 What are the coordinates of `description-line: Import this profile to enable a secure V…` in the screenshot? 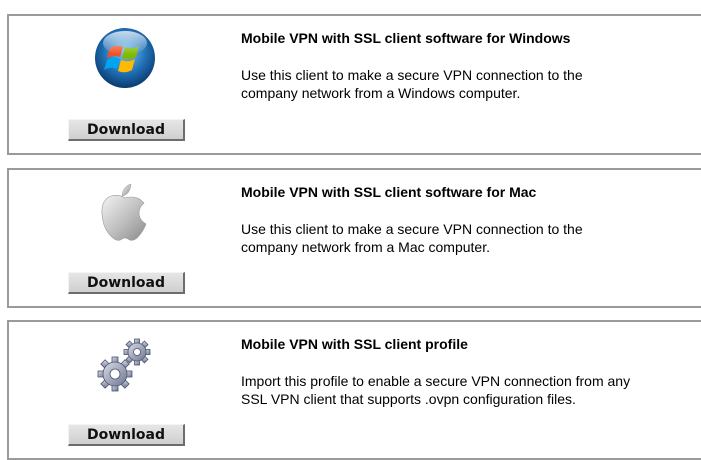 It's located at (436, 381).